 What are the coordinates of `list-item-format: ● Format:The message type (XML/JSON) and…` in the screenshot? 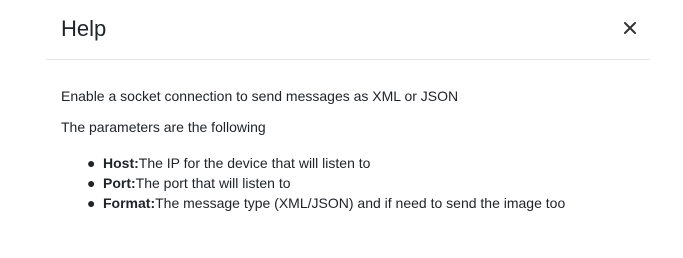 It's located at (364, 203).